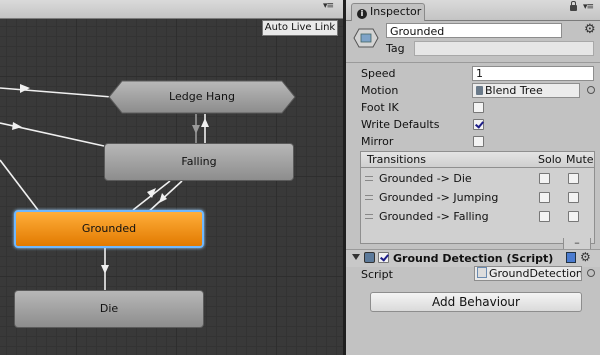  Describe the element at coordinates (482, 272) in the screenshot. I see `script-file-icon` at that location.